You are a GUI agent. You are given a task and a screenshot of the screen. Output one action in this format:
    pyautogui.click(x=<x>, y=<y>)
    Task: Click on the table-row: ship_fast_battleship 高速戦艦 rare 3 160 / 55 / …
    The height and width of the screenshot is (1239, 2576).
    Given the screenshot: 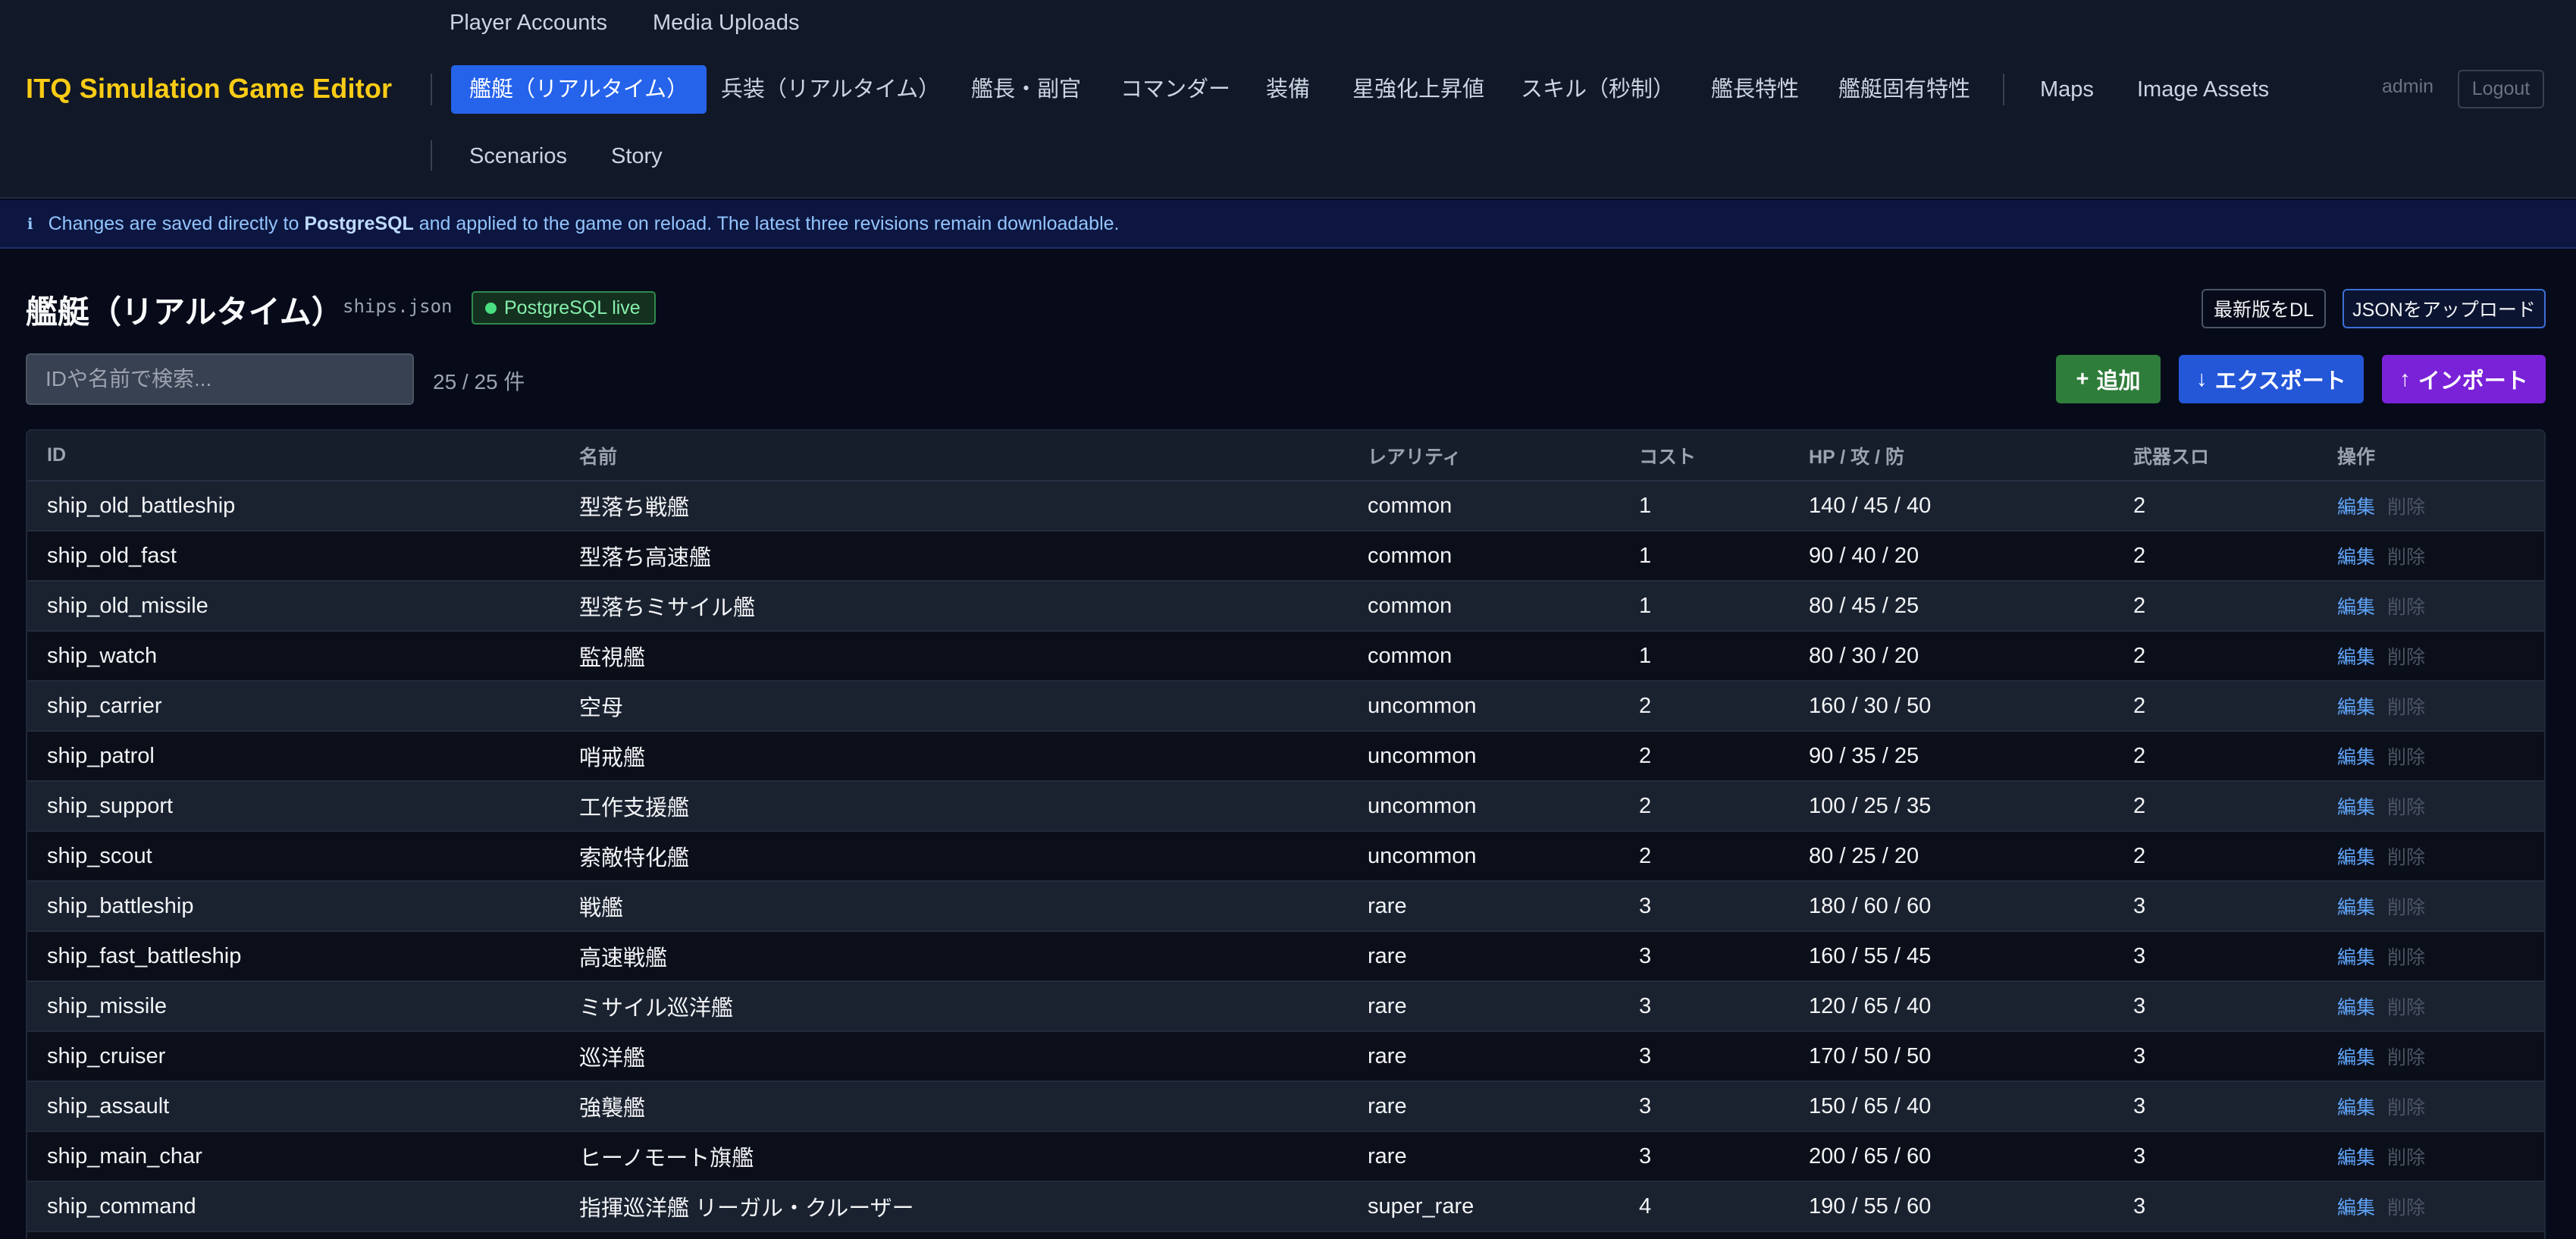 What is the action you would take?
    pyautogui.click(x=1286, y=957)
    